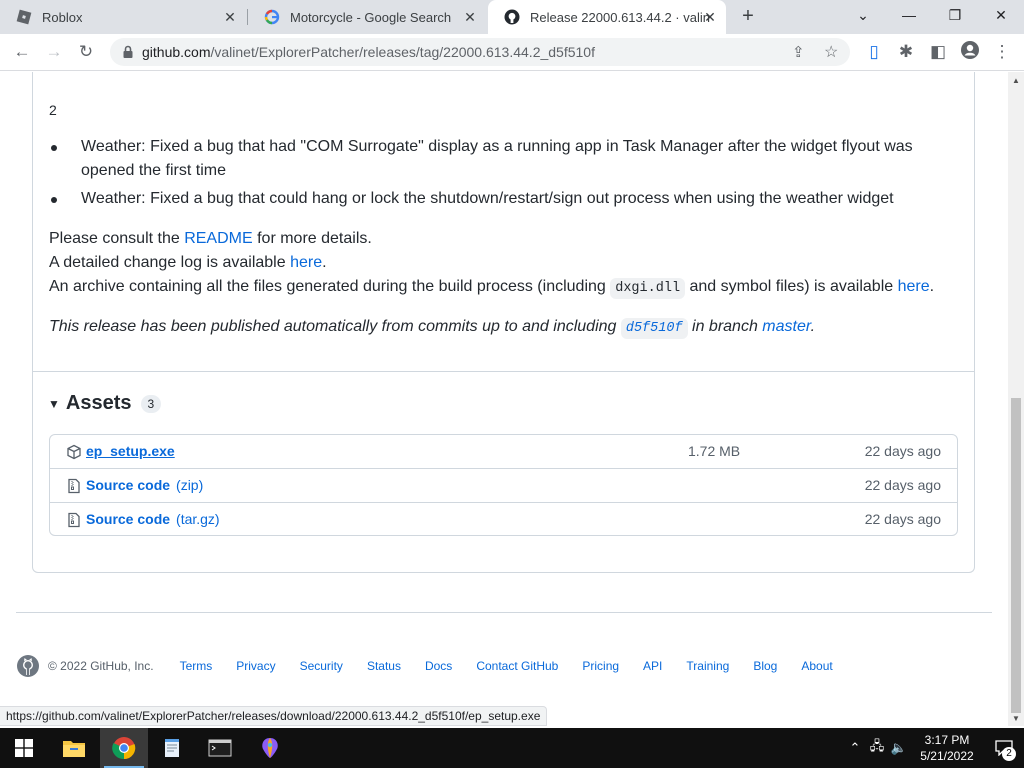  I want to click on asset-ext: (tar.gz), so click(198, 519).